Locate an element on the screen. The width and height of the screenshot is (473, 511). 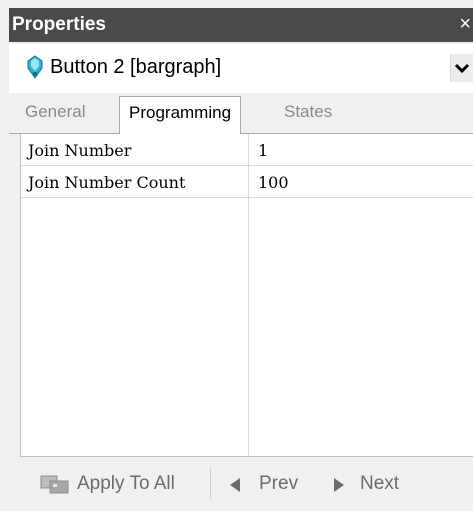
chevron-down-icon is located at coordinates (462, 68).